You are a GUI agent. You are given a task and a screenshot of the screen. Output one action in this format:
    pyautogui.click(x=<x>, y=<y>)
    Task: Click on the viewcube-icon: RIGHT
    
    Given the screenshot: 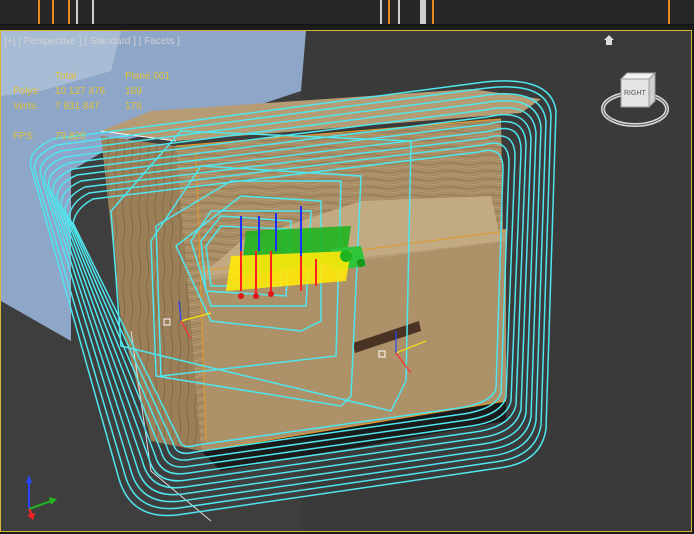 What is the action you would take?
    pyautogui.click(x=635, y=101)
    